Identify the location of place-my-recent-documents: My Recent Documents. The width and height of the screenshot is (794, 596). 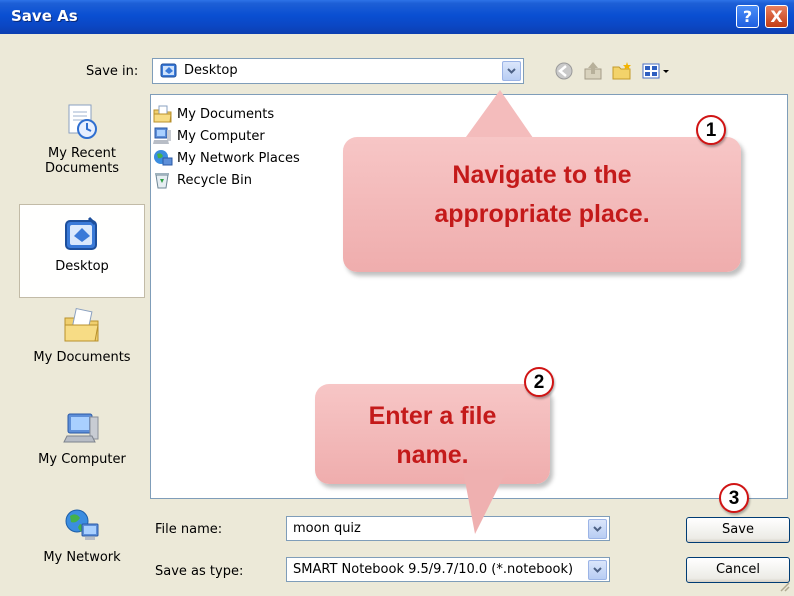
(82, 151).